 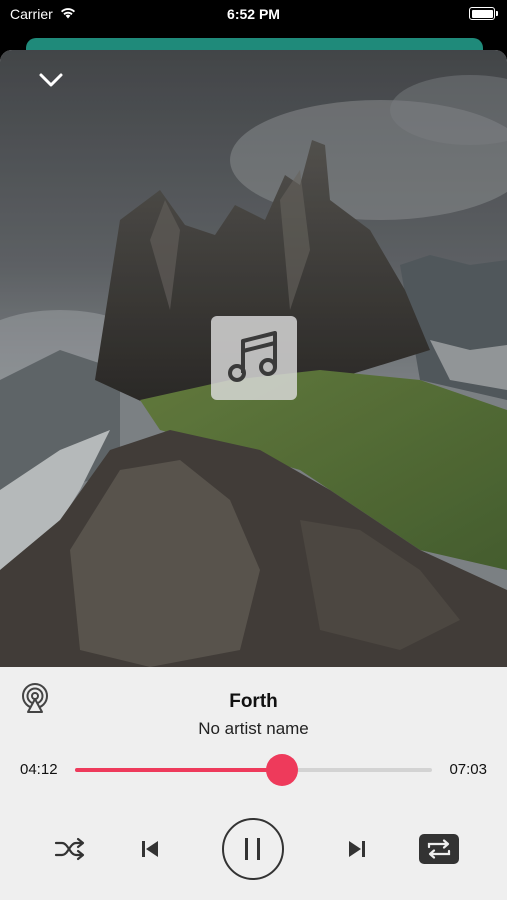 I want to click on pause-button, so click(x=253, y=849).